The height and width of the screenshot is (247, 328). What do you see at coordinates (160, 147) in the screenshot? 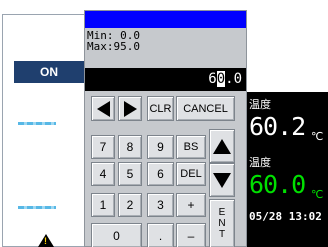
I see `digit-9-button: 9` at bounding box center [160, 147].